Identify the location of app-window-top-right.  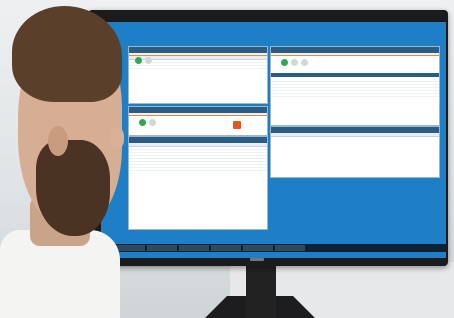
(355, 86).